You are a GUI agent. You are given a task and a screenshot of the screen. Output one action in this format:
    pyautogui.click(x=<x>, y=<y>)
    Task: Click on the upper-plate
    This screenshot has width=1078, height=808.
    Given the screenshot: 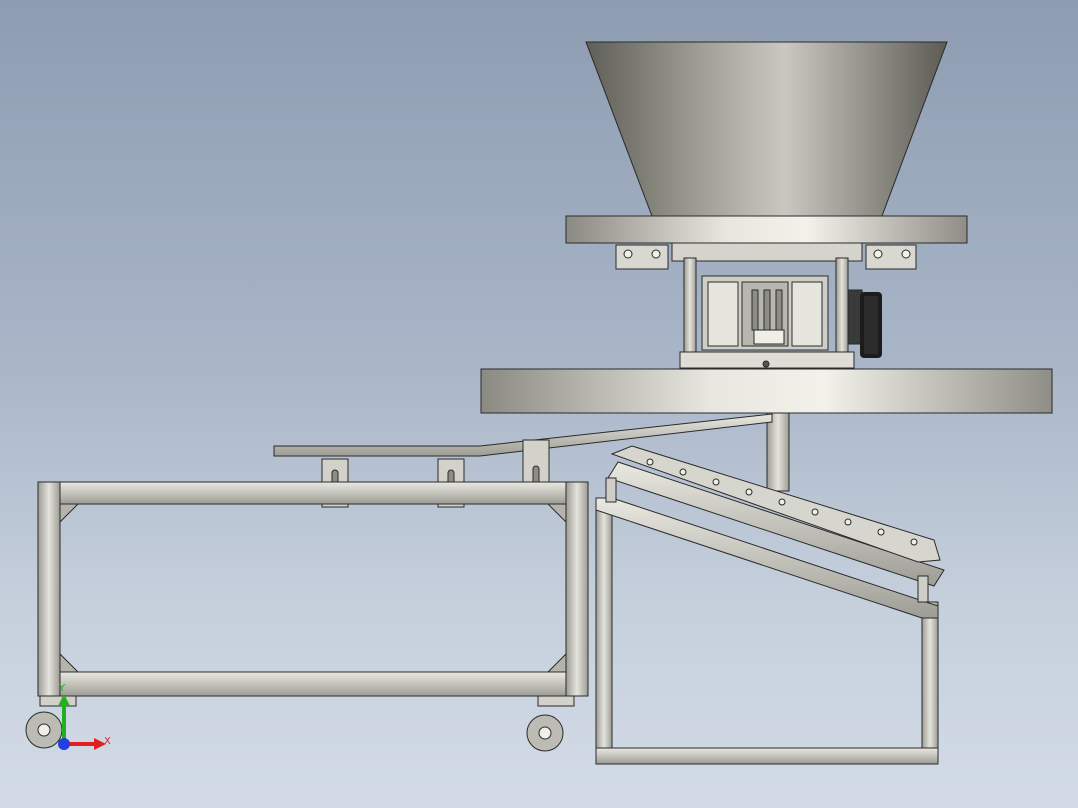 What is the action you would take?
    pyautogui.click(x=766, y=229)
    